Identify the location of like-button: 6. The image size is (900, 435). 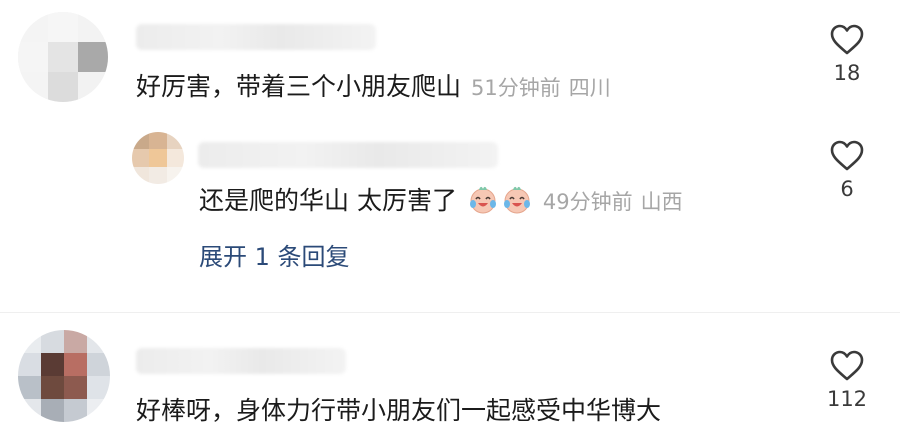
(847, 170).